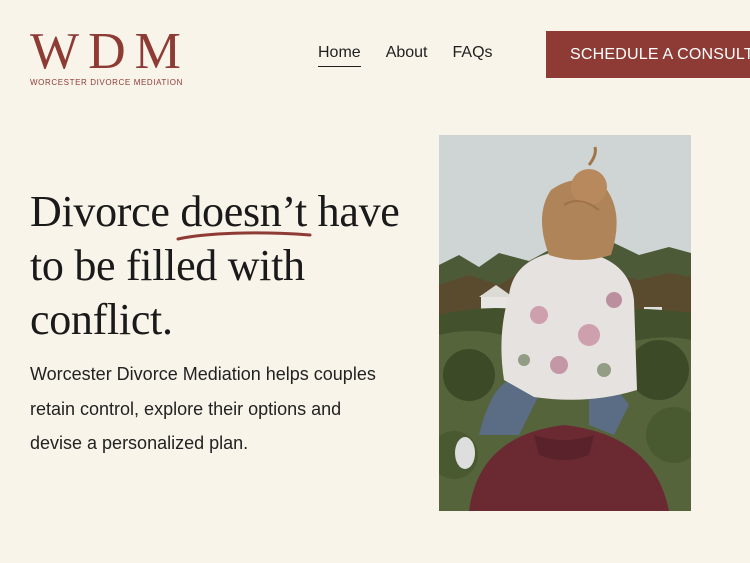 The height and width of the screenshot is (563, 750). What do you see at coordinates (473, 55) in the screenshot?
I see `nav-faqs-link: FAQs` at bounding box center [473, 55].